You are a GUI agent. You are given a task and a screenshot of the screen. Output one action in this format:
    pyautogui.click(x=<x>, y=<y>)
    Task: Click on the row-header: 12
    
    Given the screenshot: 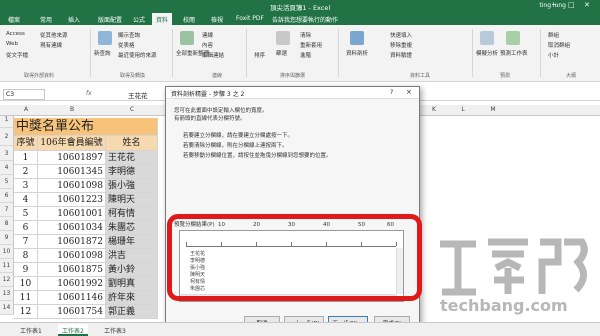 What is the action you would take?
    pyautogui.click(x=7, y=280)
    